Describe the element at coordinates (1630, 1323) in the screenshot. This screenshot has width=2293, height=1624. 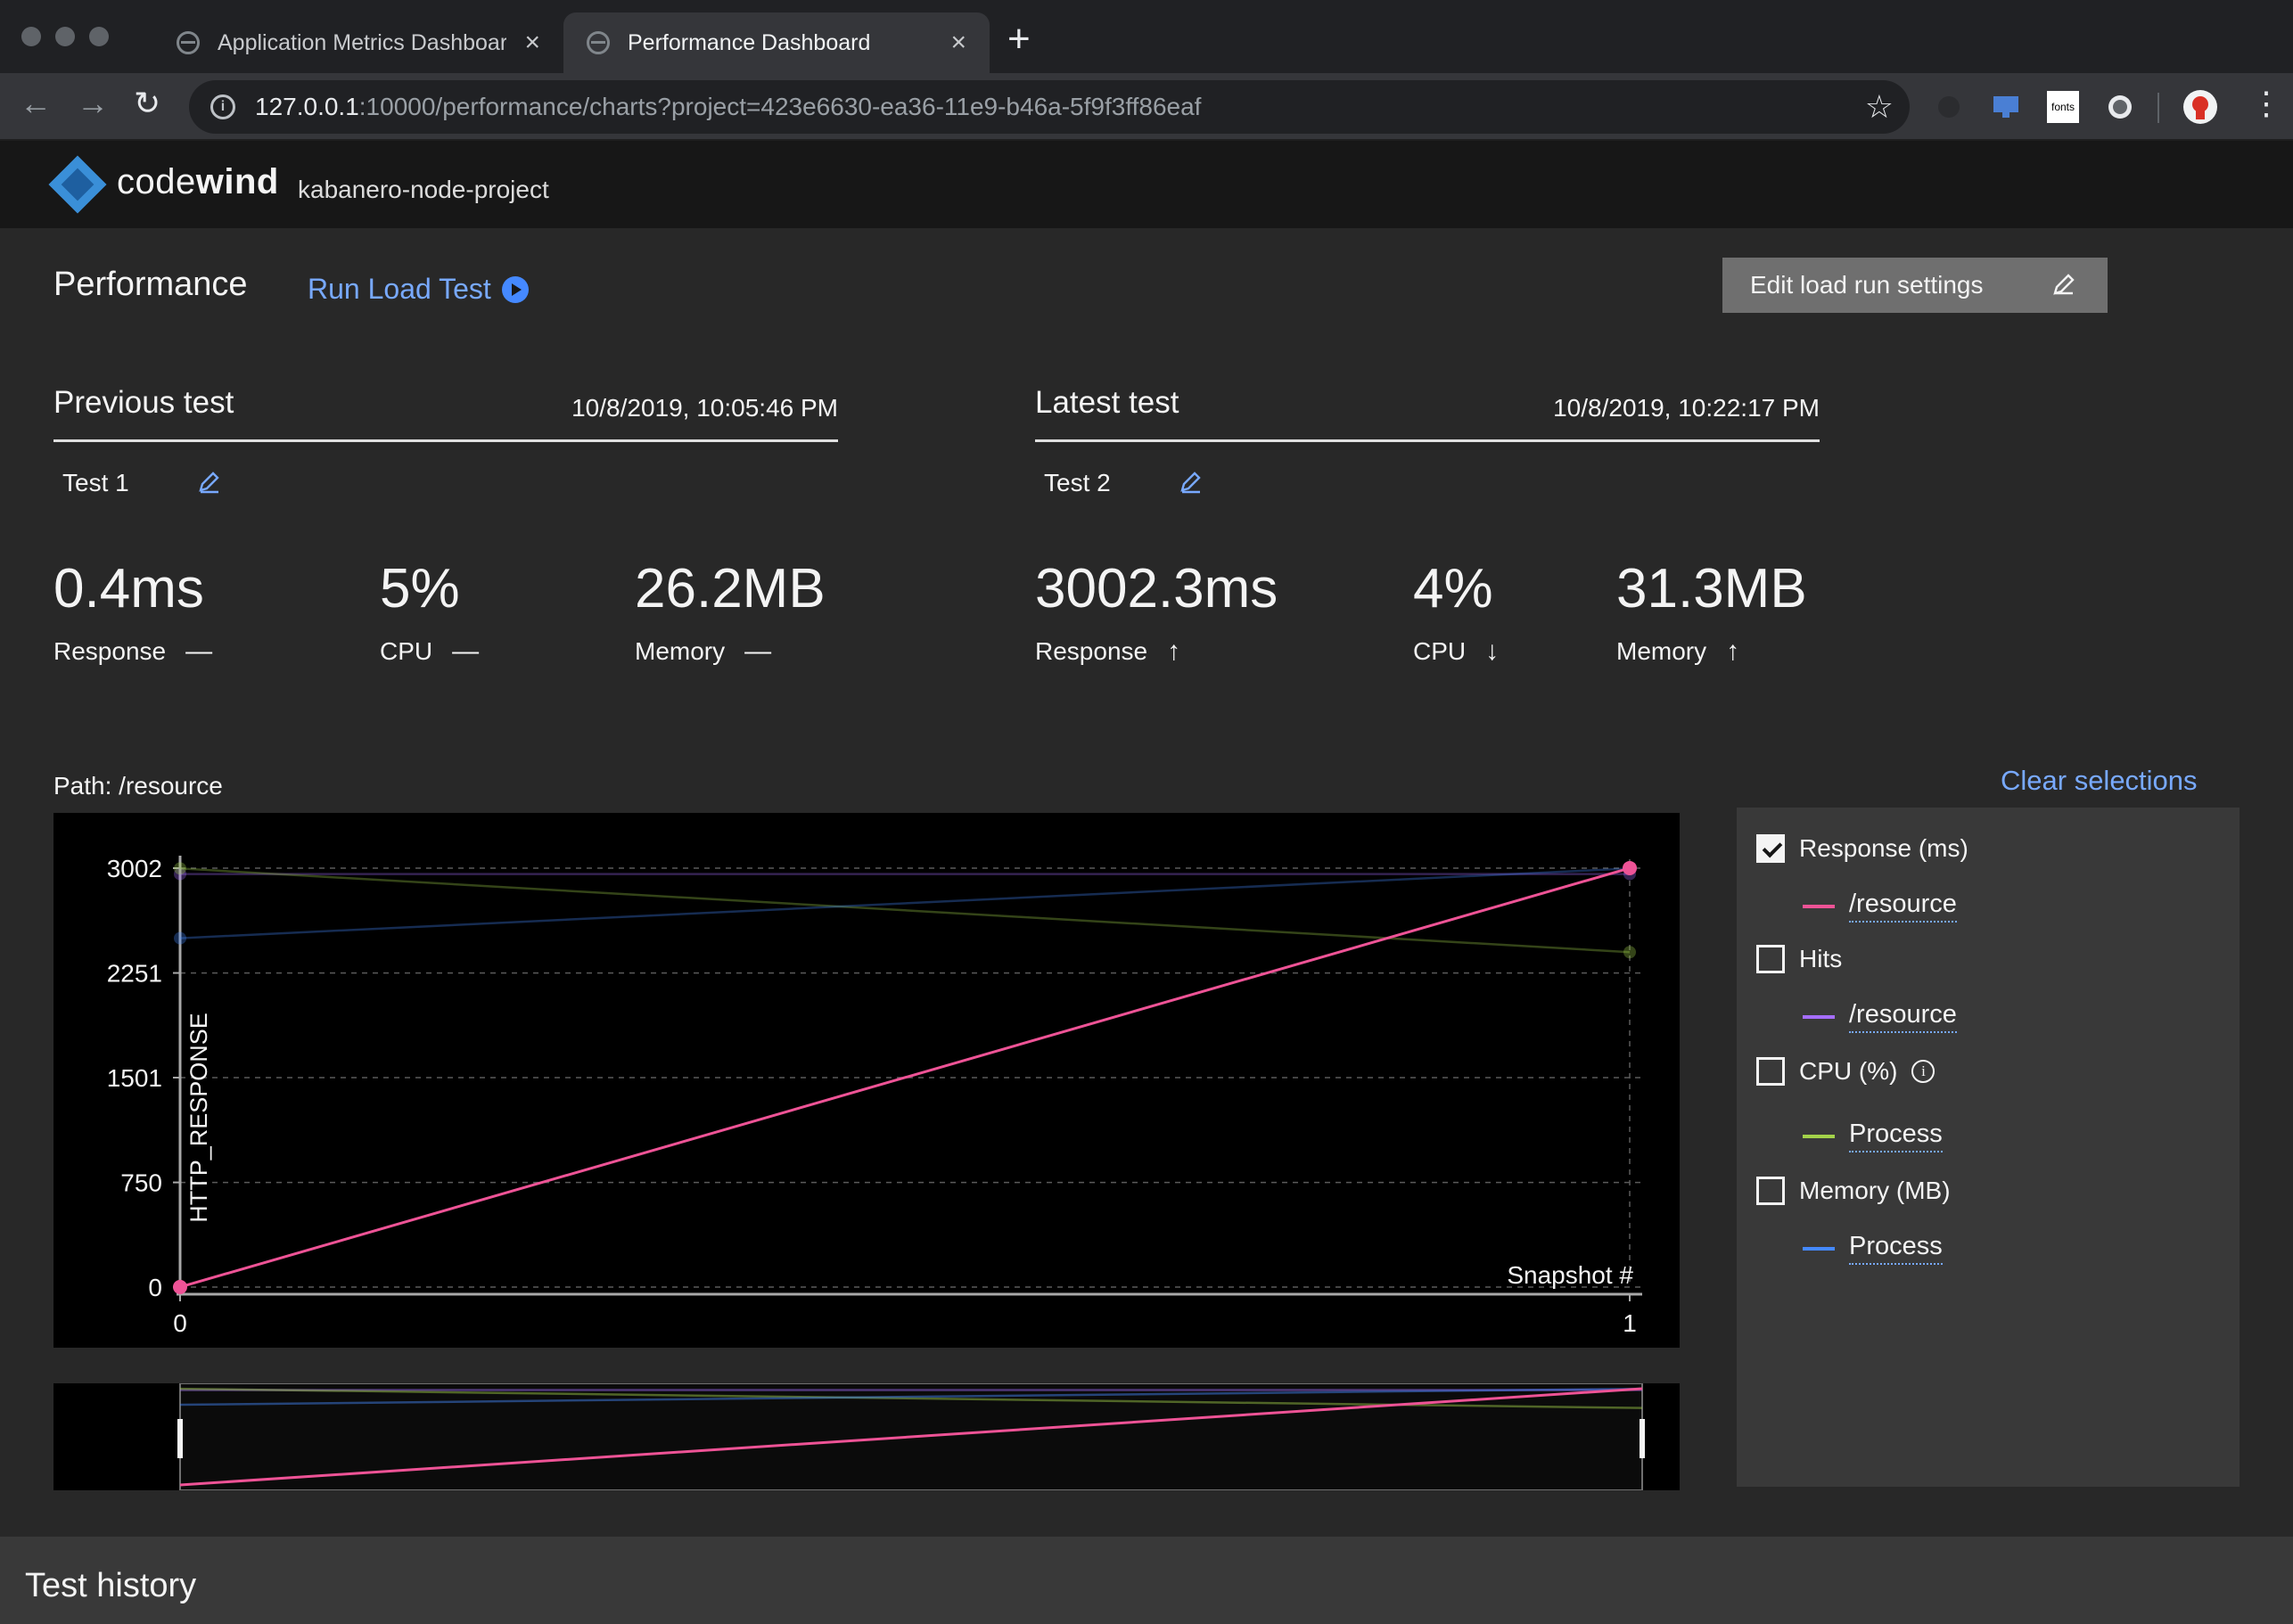
I see `x-tick-label: 1` at that location.